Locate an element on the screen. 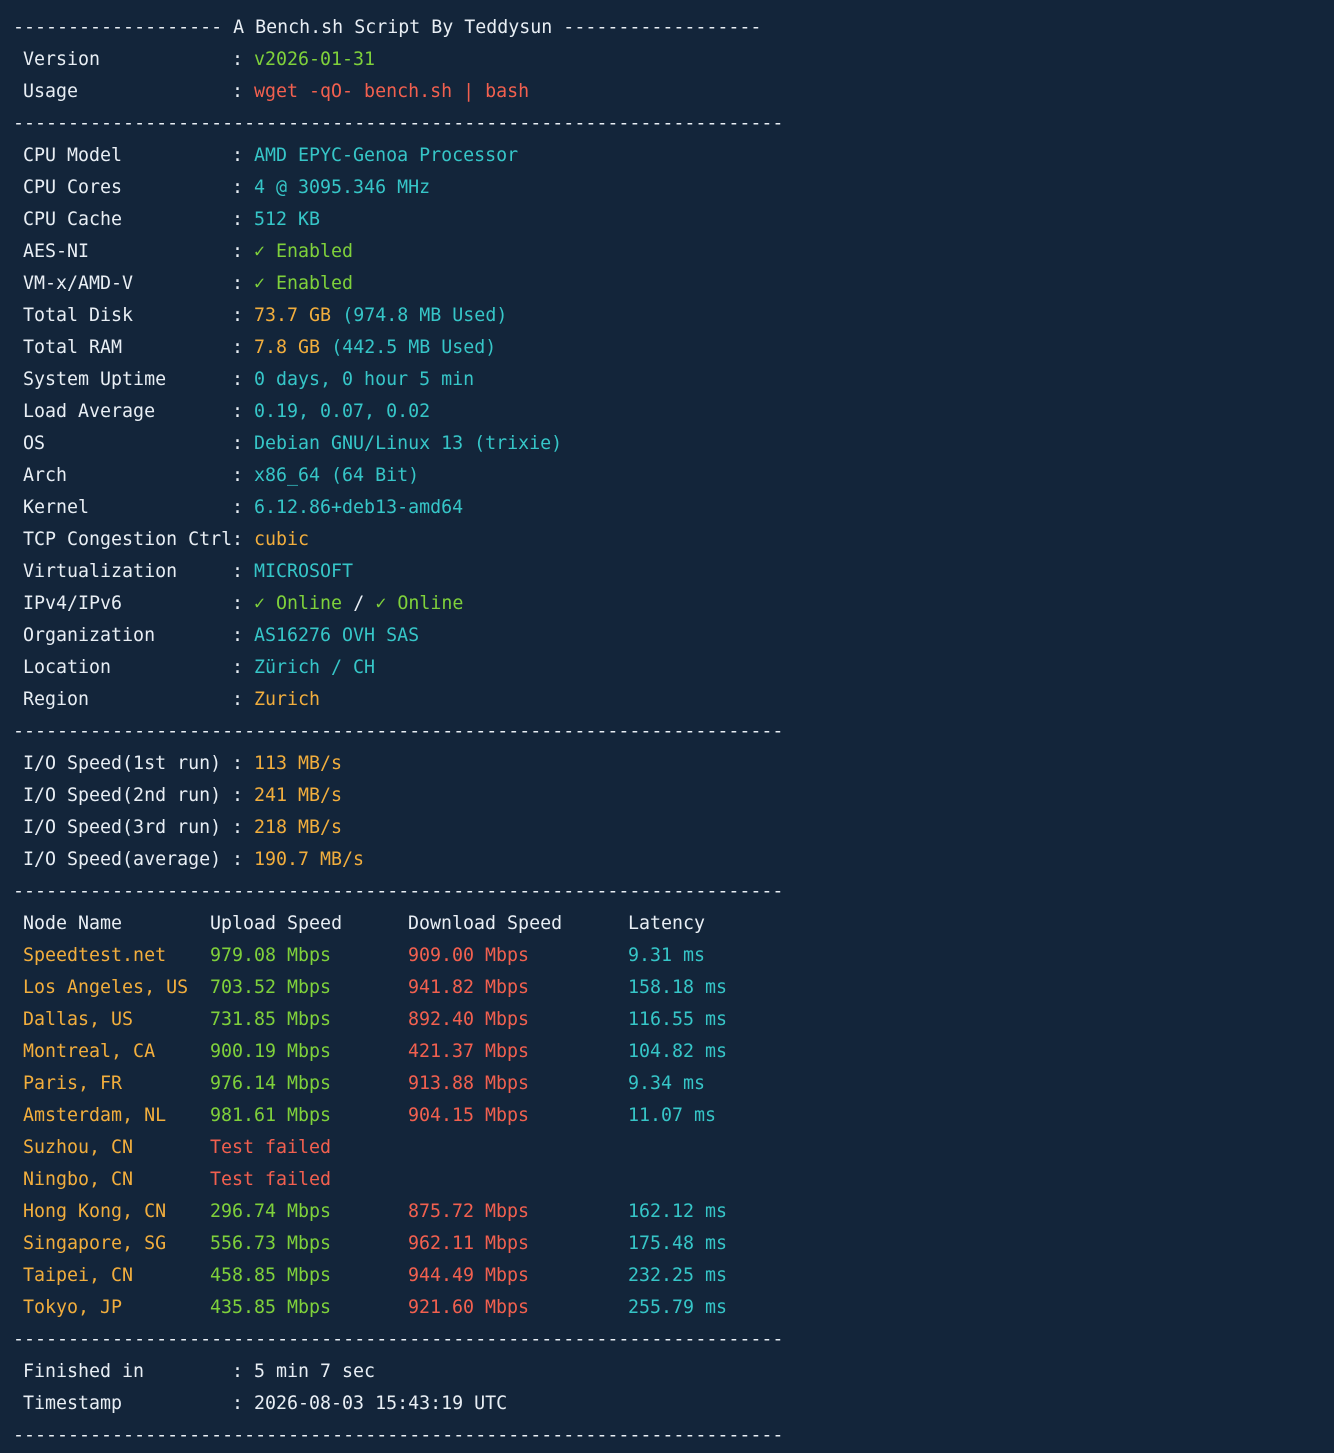 The height and width of the screenshot is (1453, 1334). io-speed-value: 241 MB/s is located at coordinates (298, 795).